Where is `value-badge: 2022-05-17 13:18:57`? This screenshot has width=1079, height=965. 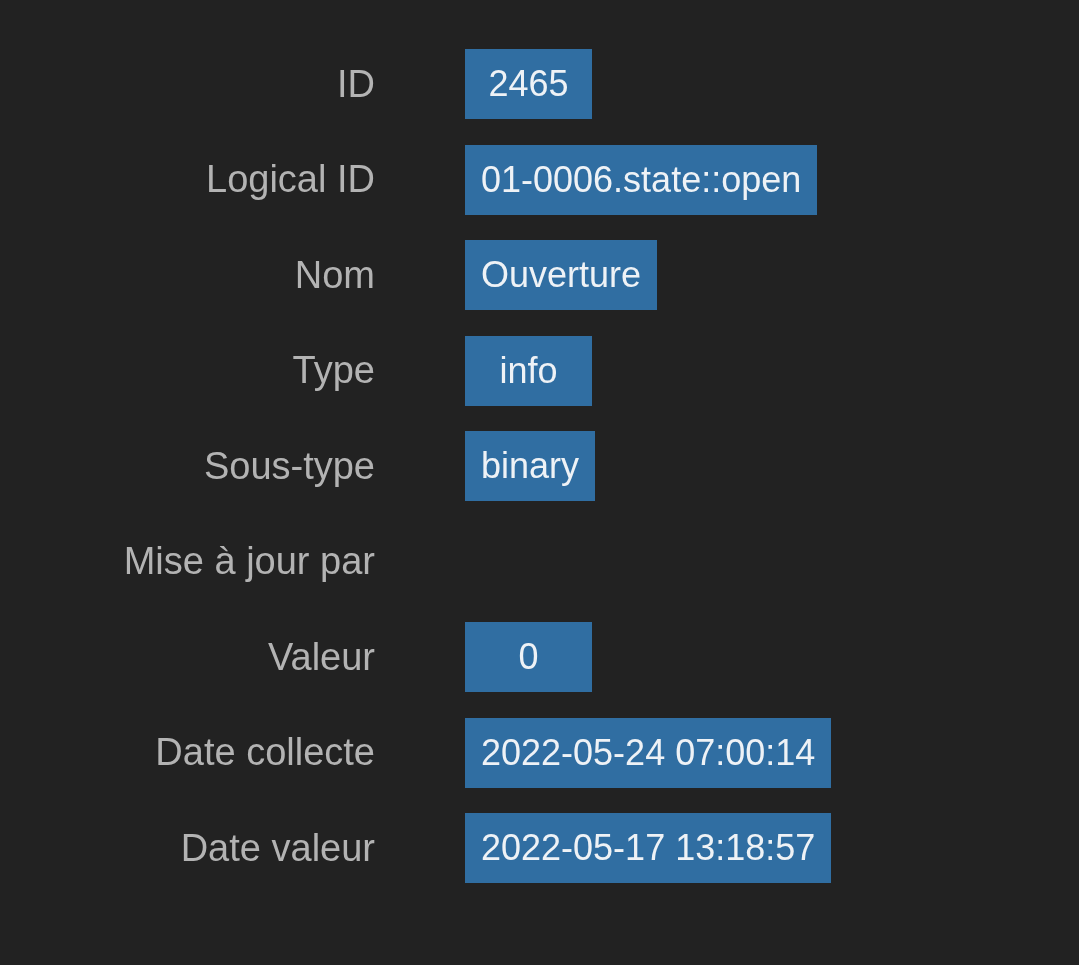
value-badge: 2022-05-17 13:18:57 is located at coordinates (648, 848).